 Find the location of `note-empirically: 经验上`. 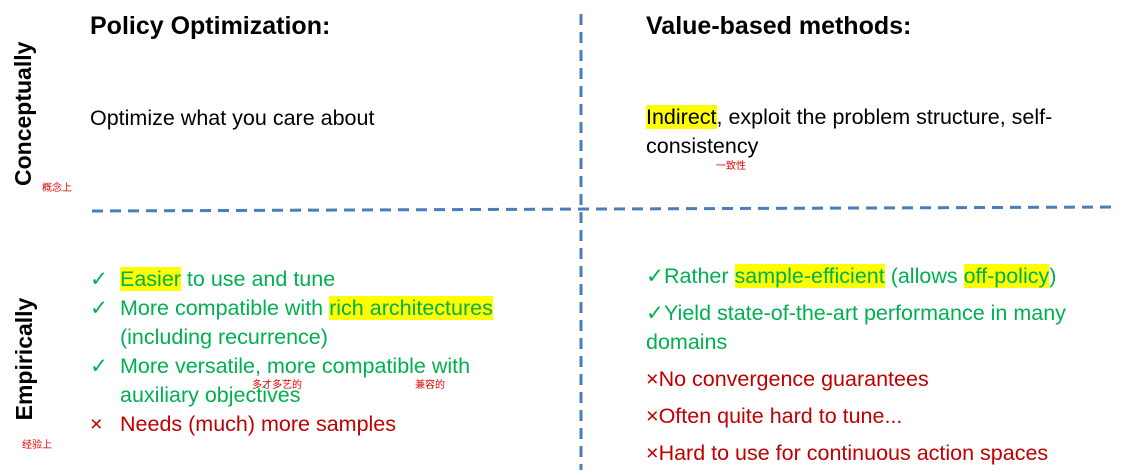

note-empirically: 经验上 is located at coordinates (37, 445).